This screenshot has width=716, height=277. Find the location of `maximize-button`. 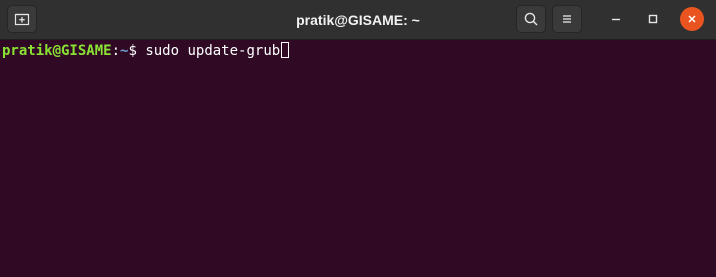

maximize-button is located at coordinates (653, 19).